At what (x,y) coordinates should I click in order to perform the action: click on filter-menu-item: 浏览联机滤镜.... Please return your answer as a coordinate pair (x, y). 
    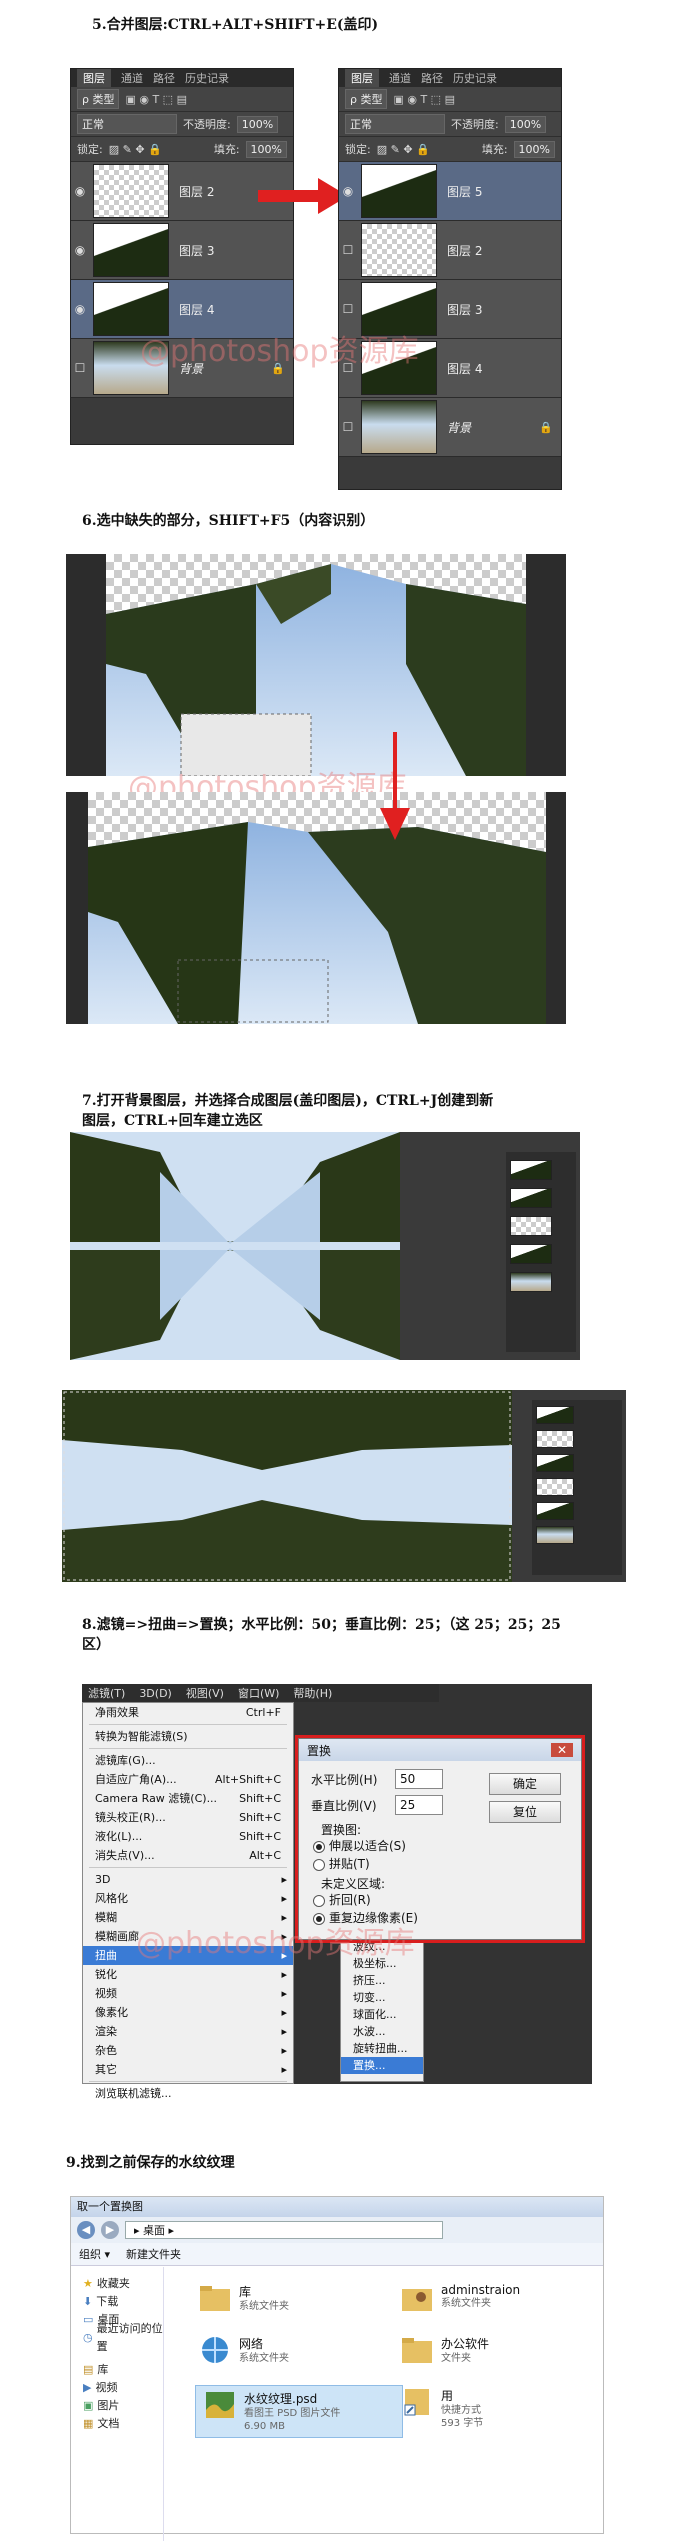
    Looking at the image, I should click on (188, 2093).